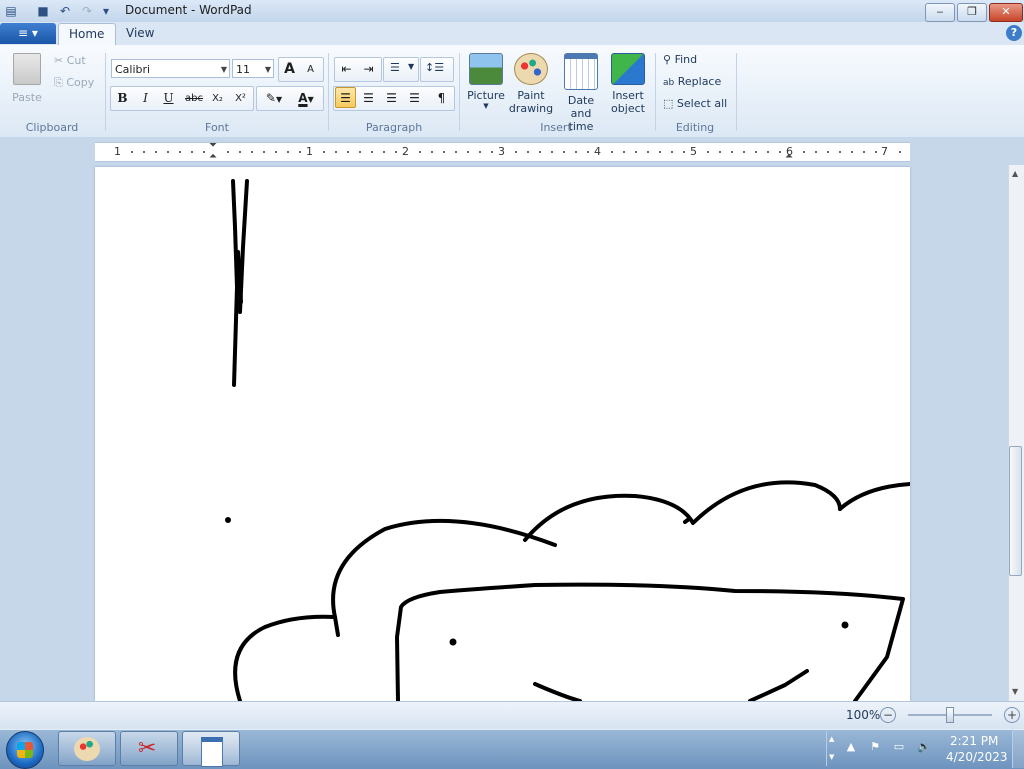 This screenshot has height=769, width=1024. I want to click on align-center-icon: ☰, so click(368, 97).